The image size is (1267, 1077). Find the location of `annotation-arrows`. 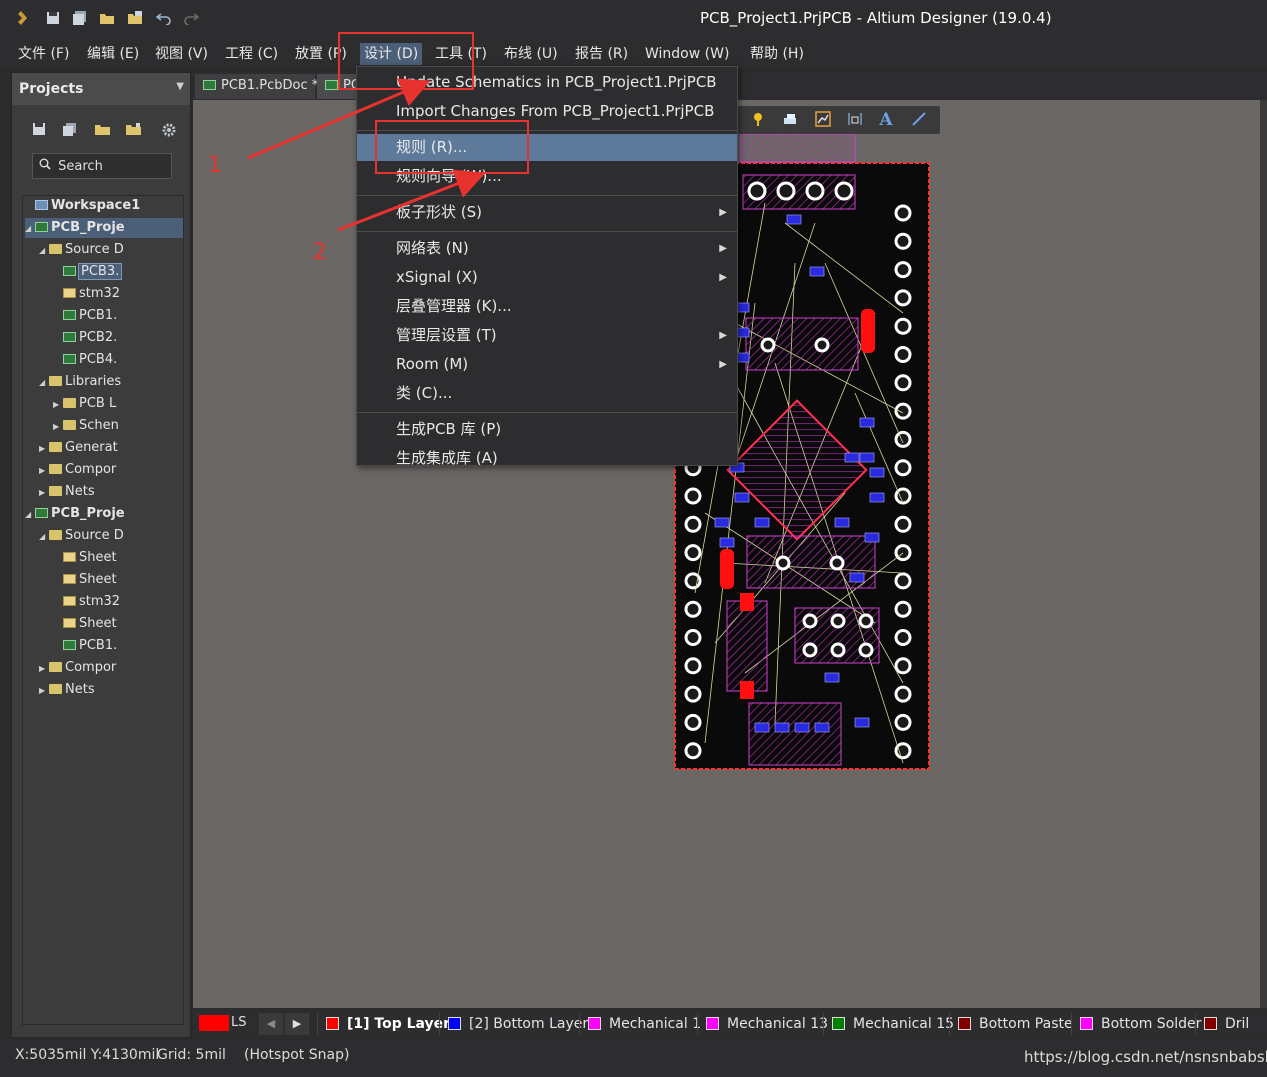

annotation-arrows is located at coordinates (366, 155).